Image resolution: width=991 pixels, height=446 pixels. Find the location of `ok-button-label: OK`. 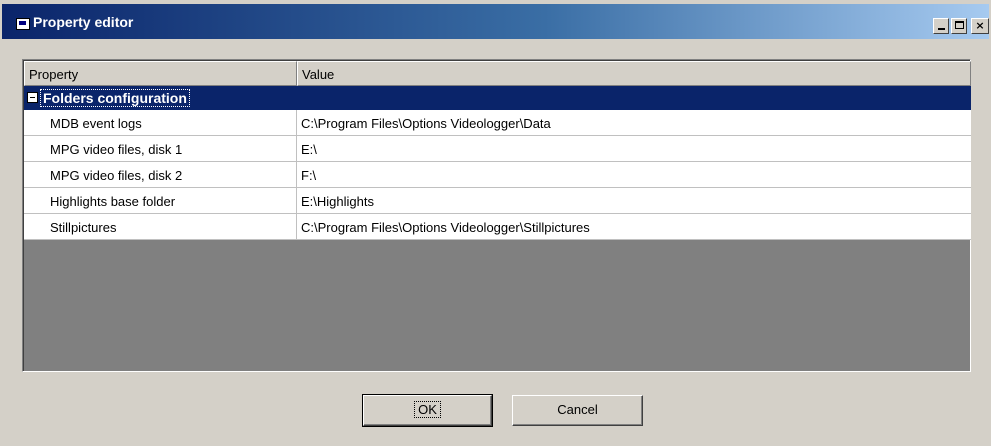

ok-button-label: OK is located at coordinates (427, 409).